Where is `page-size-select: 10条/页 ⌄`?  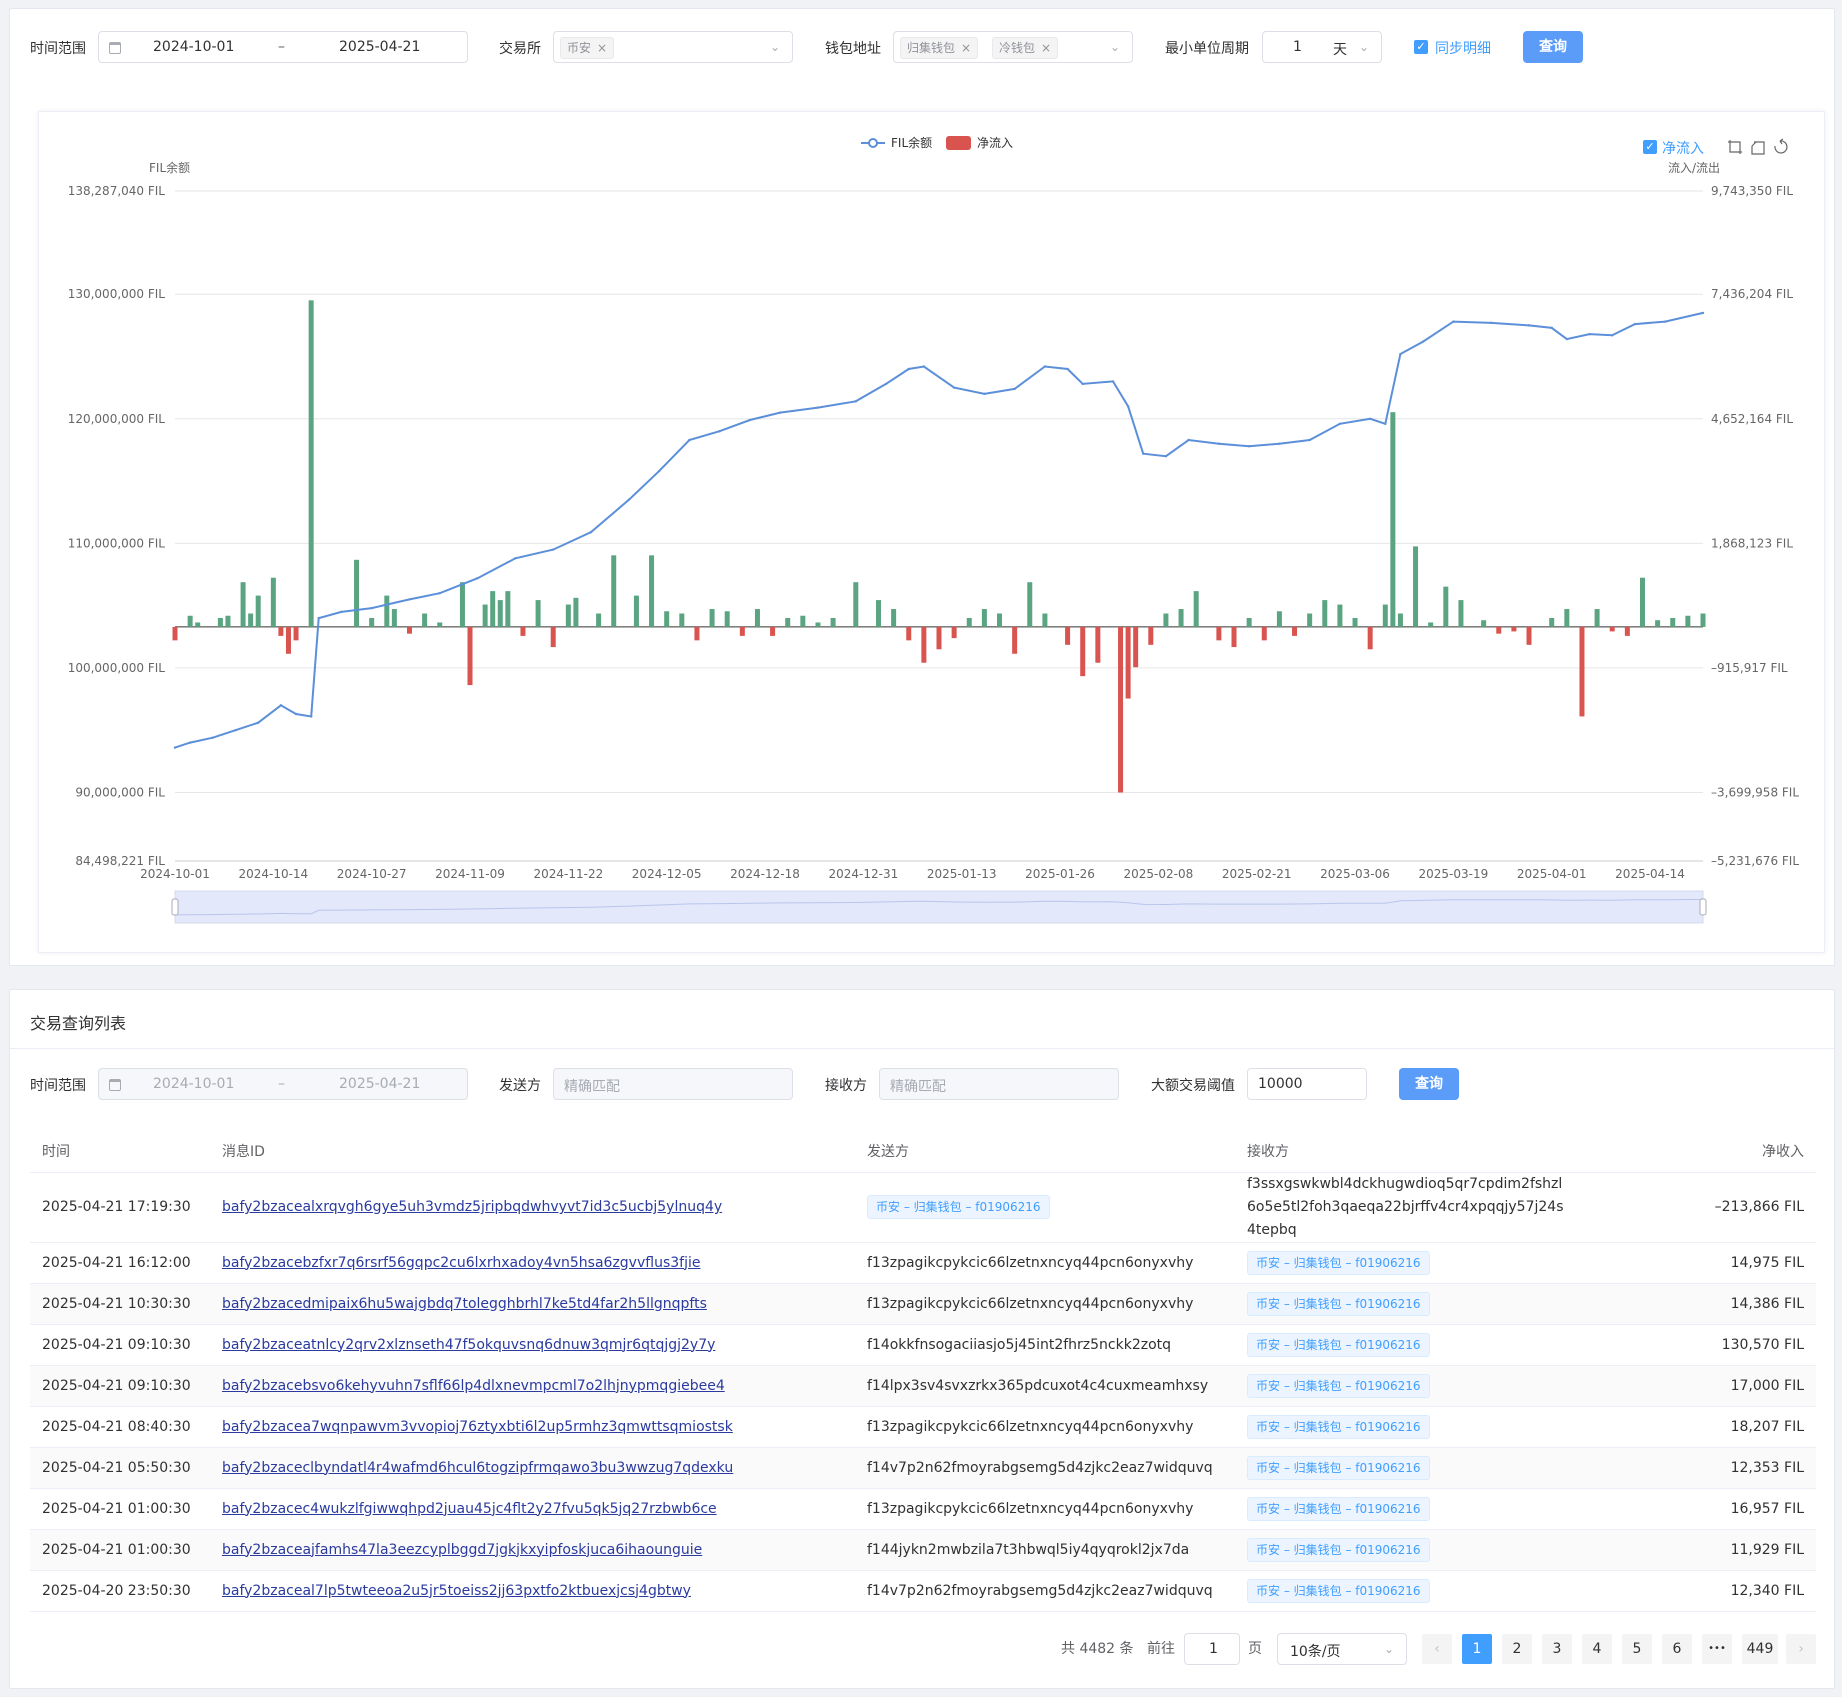 page-size-select: 10条/页 ⌄ is located at coordinates (1342, 1649).